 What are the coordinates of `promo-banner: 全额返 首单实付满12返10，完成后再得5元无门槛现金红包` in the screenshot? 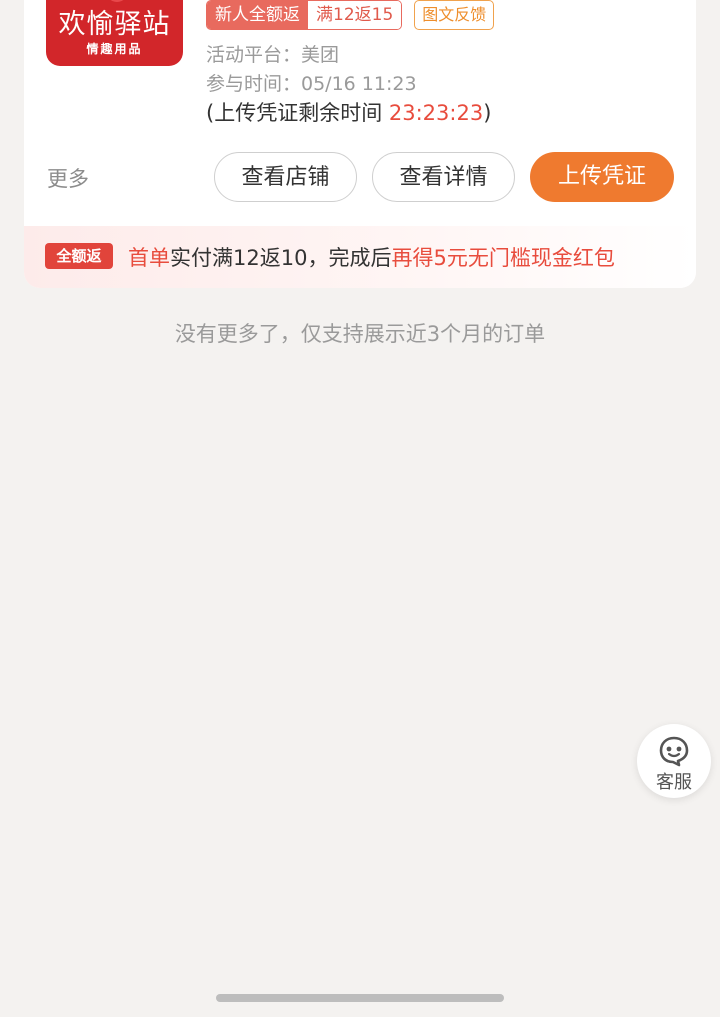 It's located at (360, 257).